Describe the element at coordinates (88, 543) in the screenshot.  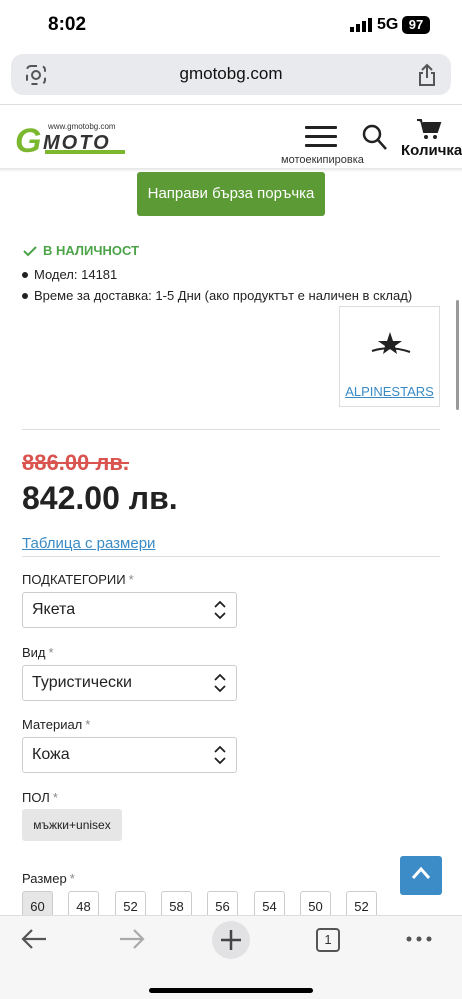
I see `size-table-link: Таблица с размери` at that location.